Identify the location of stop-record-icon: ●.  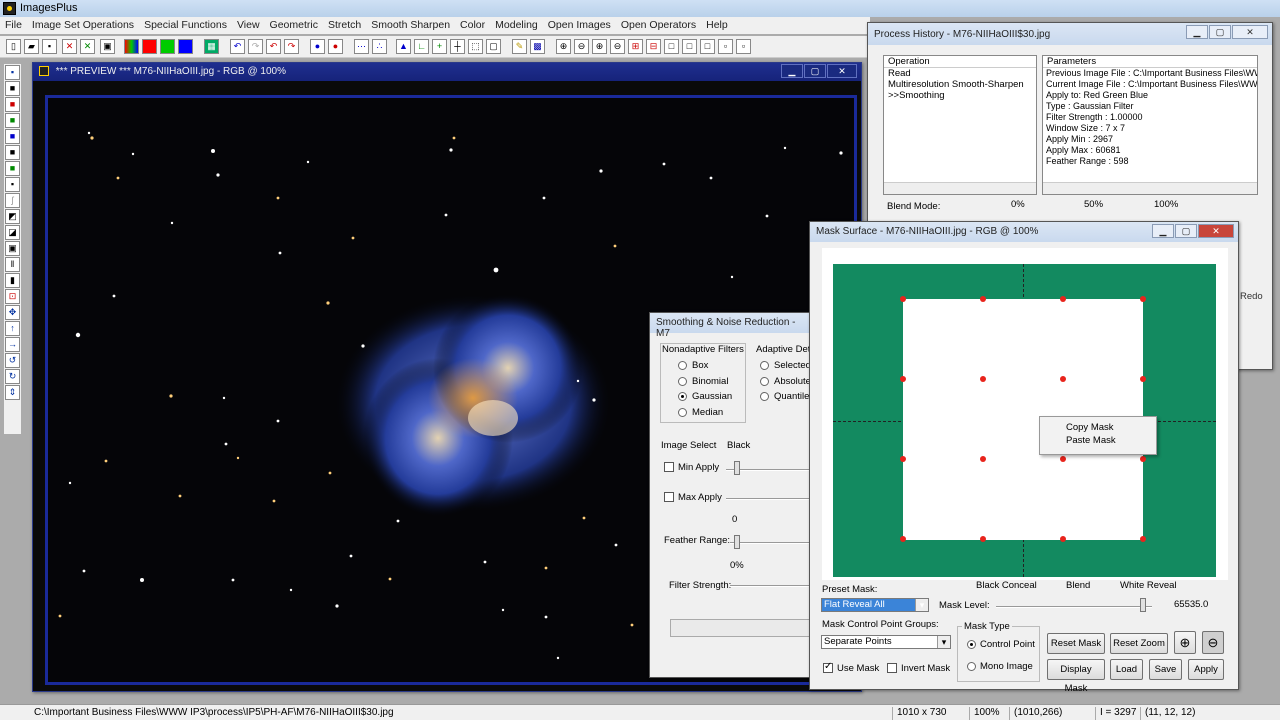
(335, 46).